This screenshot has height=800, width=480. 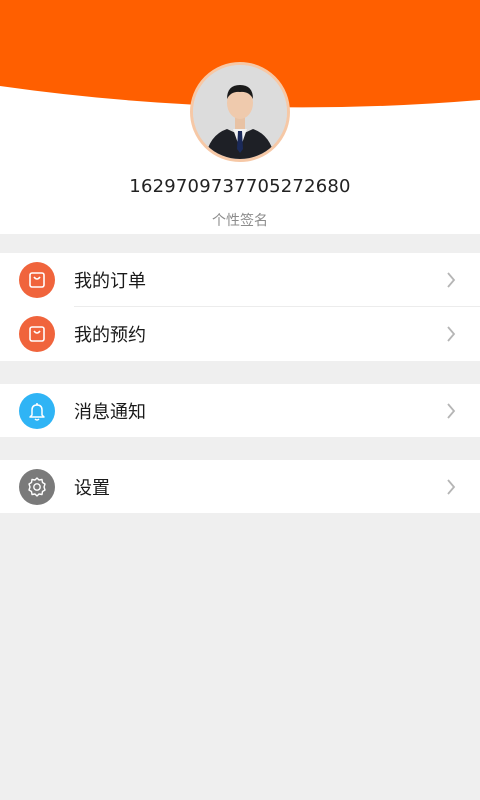 I want to click on menu-item-my-appointments: 我的预约, so click(x=240, y=334).